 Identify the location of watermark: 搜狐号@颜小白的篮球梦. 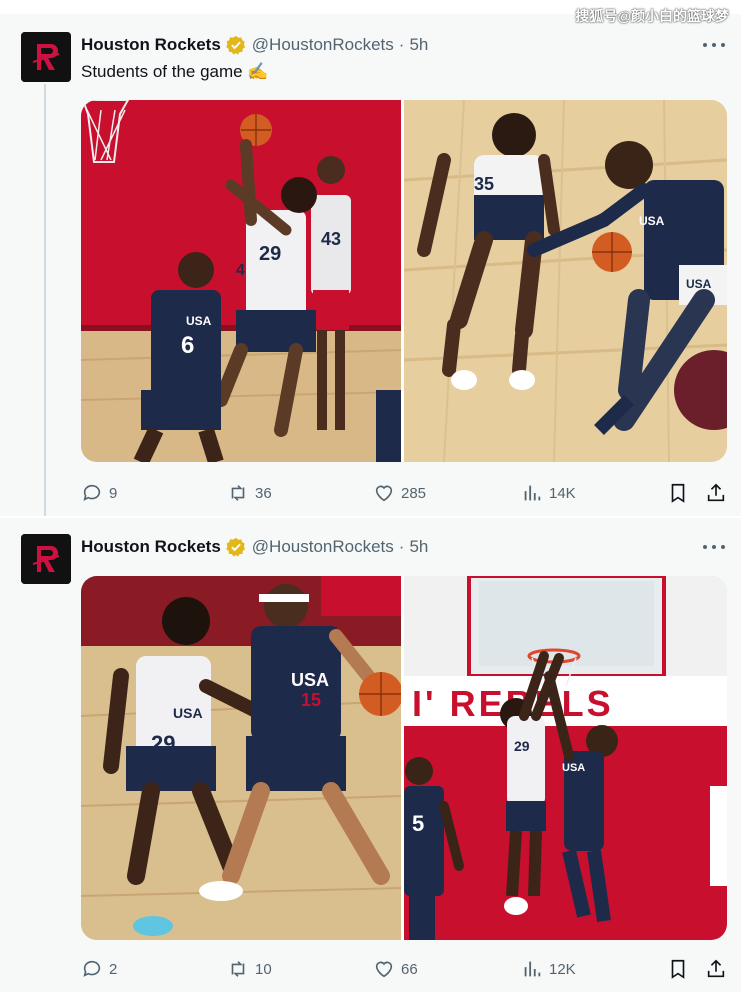
(652, 16).